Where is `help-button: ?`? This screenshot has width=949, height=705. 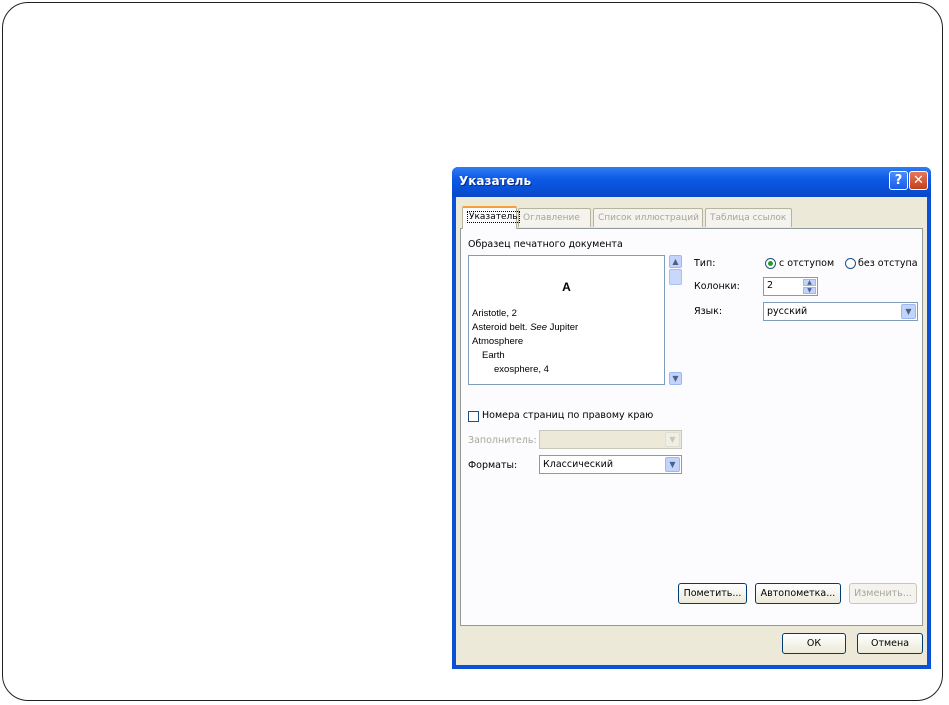
help-button: ? is located at coordinates (898, 180).